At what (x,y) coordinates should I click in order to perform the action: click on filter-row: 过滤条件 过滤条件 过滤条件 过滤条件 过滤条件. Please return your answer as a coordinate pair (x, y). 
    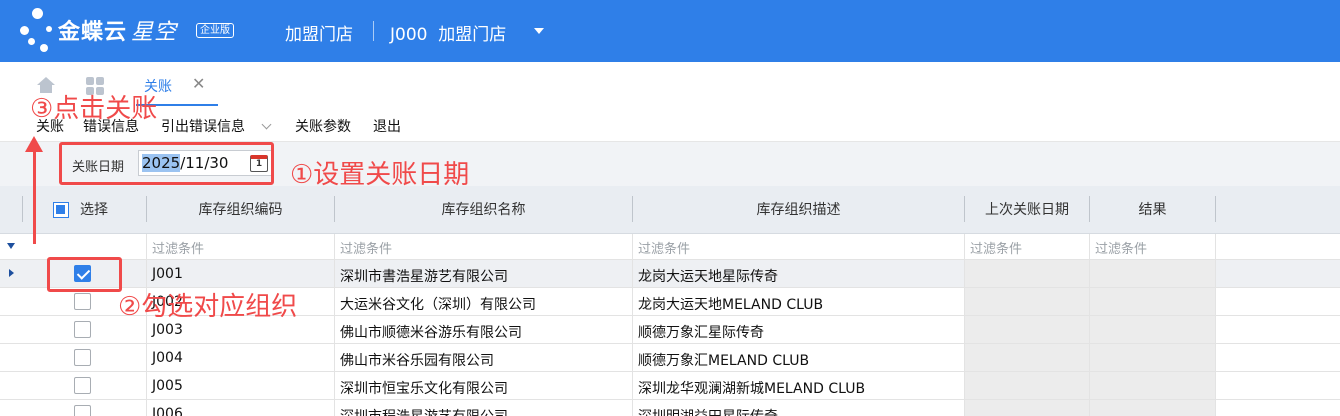
    Looking at the image, I should click on (670, 247).